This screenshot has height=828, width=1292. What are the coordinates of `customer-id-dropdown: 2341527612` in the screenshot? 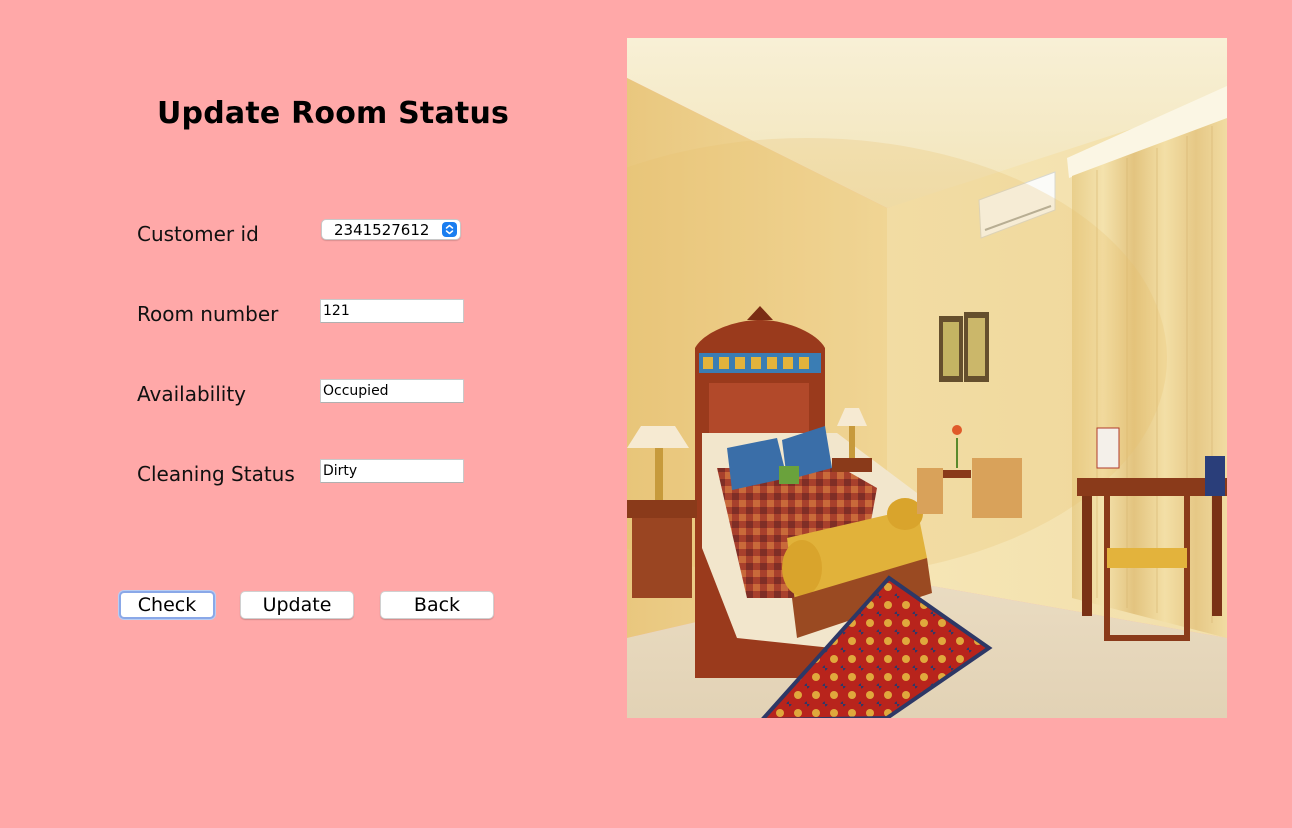 It's located at (391, 229).